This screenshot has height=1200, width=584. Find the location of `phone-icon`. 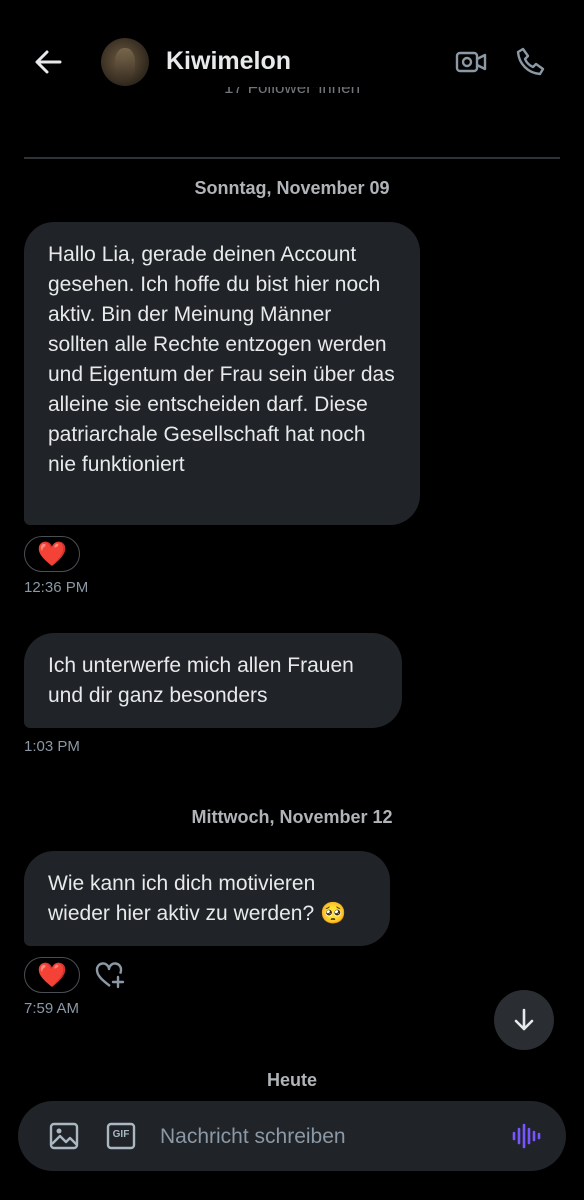

phone-icon is located at coordinates (530, 62).